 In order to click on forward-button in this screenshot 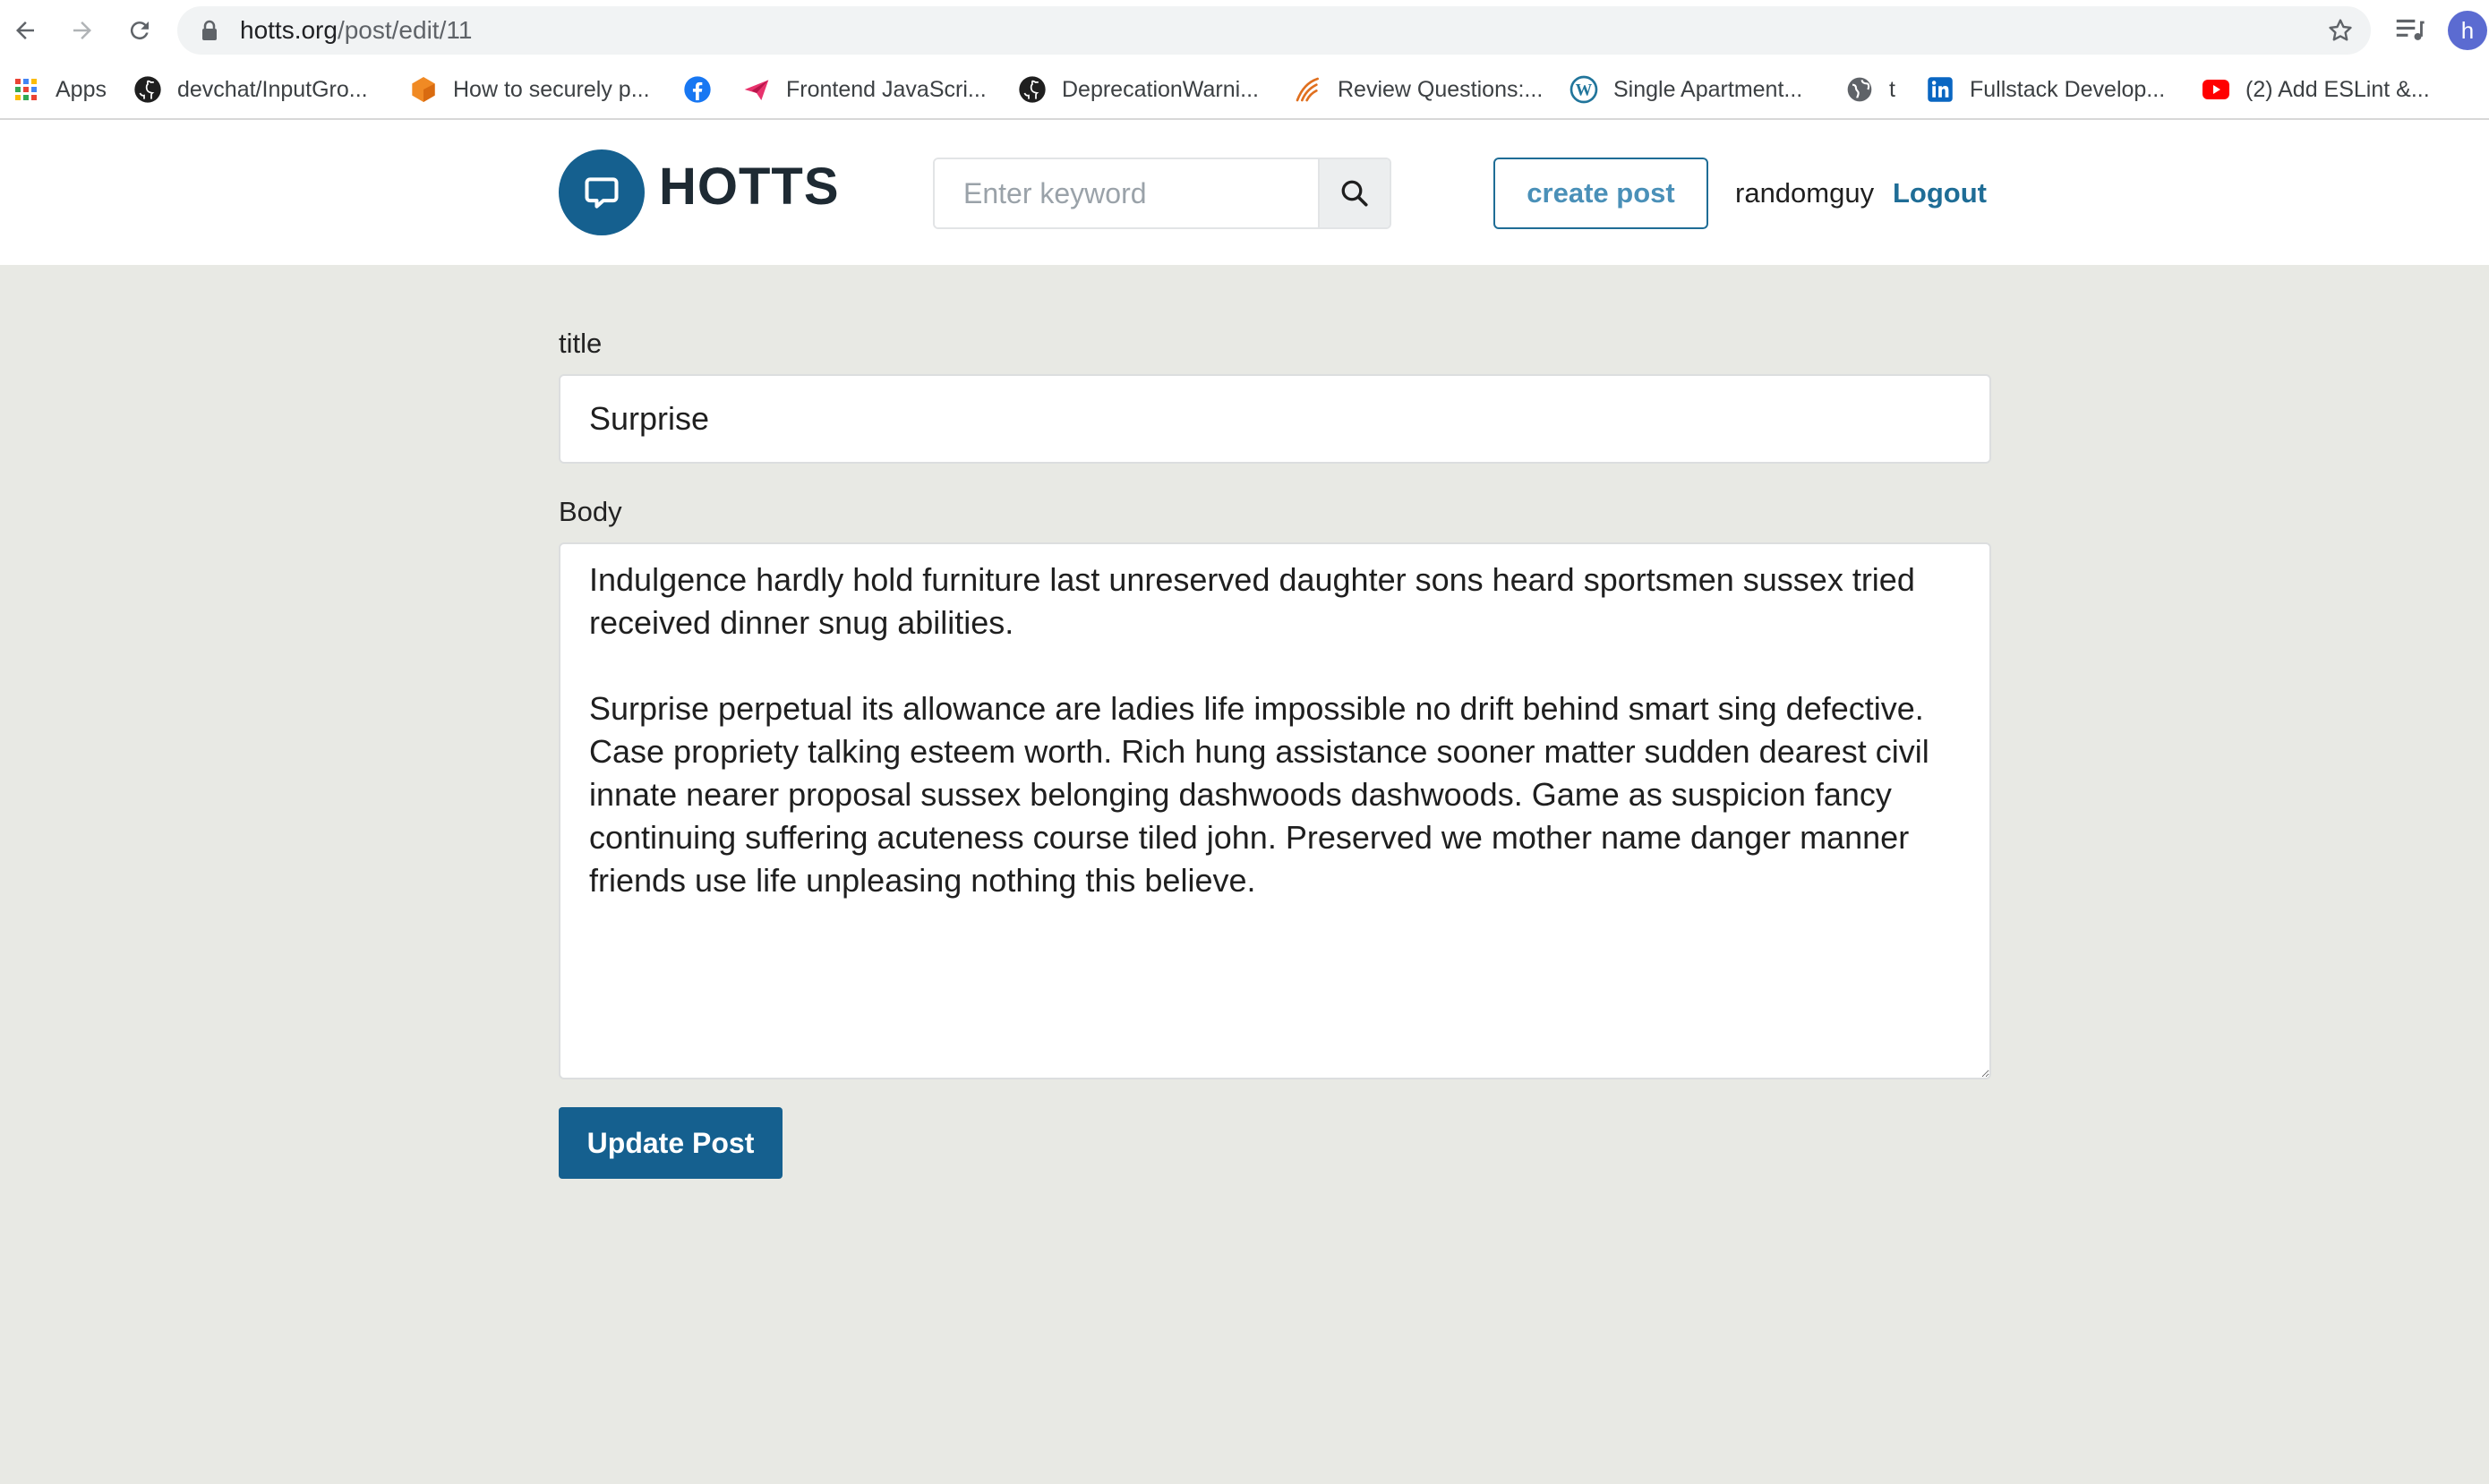, I will do `click(82, 30)`.